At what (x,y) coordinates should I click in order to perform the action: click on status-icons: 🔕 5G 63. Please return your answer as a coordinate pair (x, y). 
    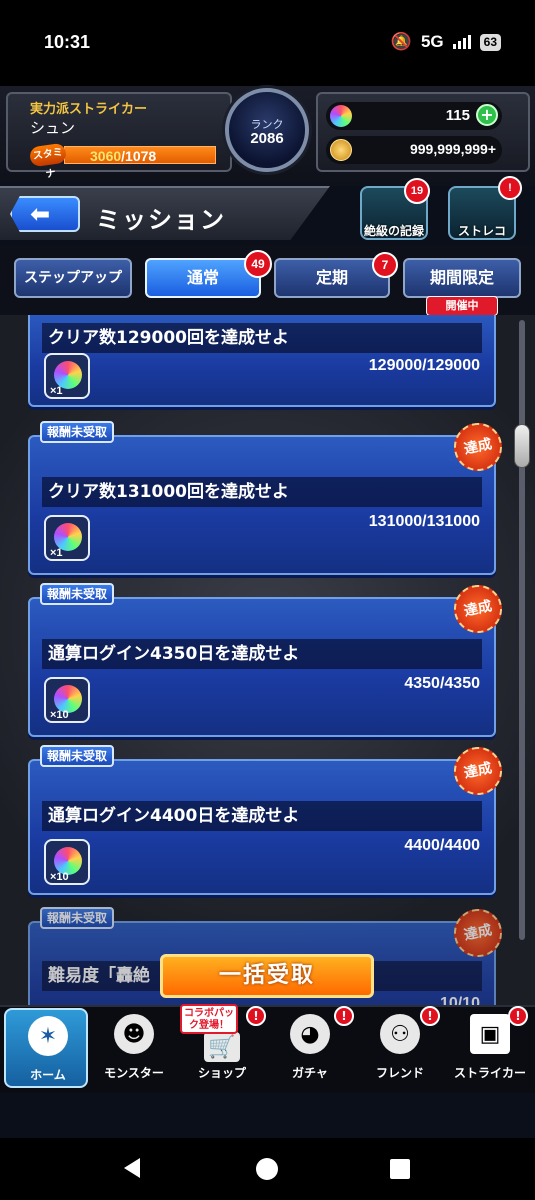
    Looking at the image, I should click on (446, 42).